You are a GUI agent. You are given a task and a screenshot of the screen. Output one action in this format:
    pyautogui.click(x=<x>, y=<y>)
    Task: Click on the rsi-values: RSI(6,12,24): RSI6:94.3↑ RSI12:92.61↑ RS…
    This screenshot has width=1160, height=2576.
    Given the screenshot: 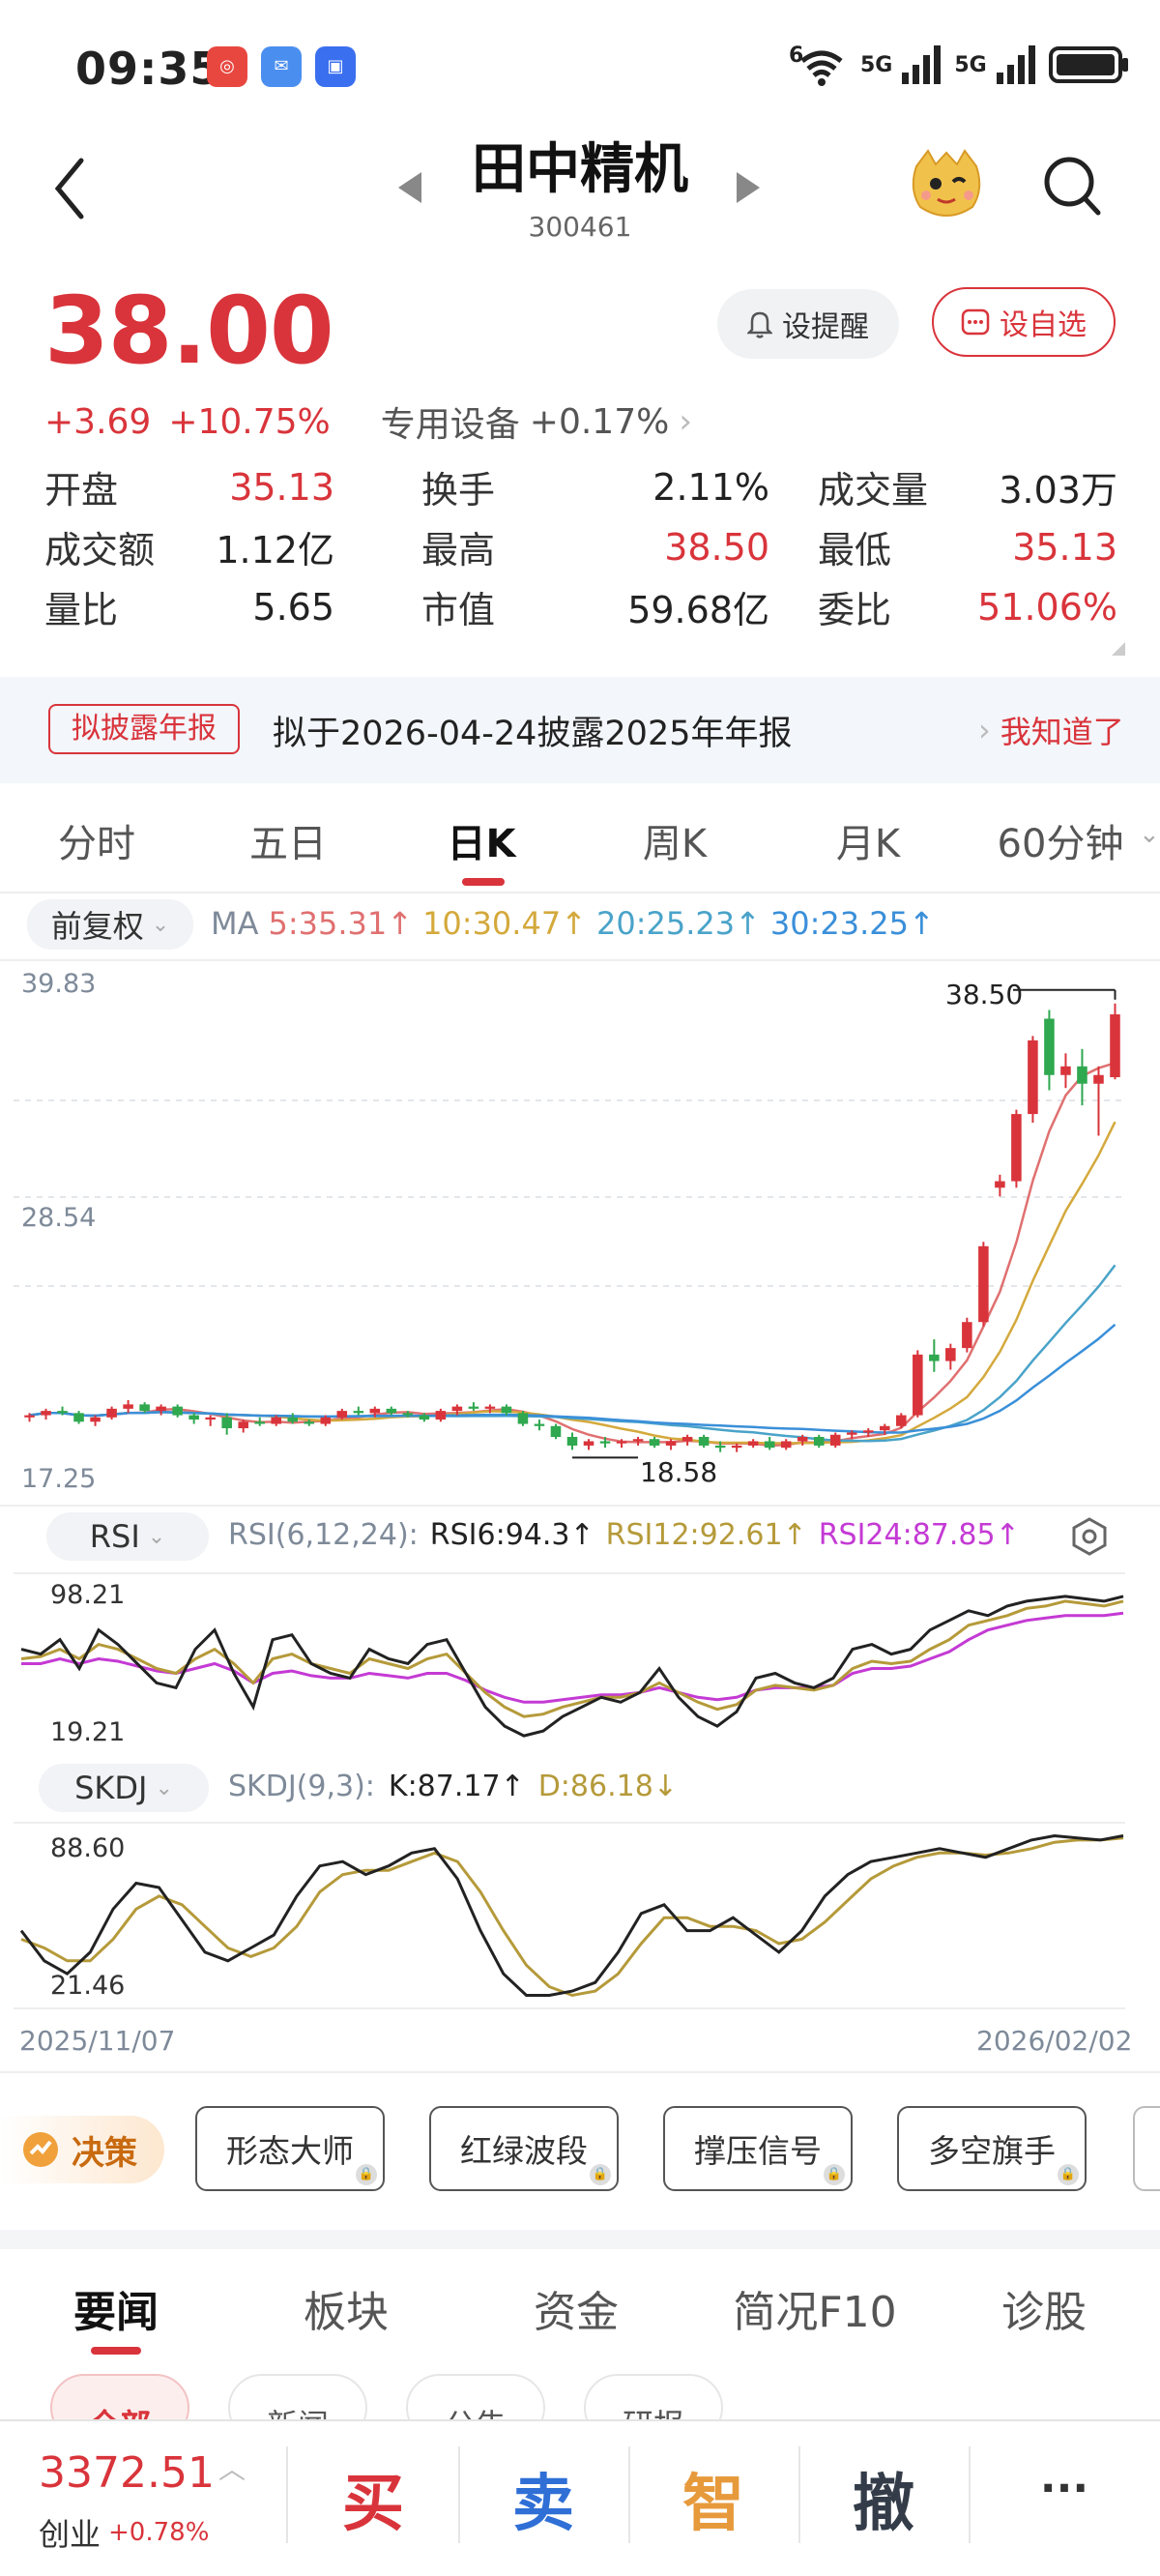 What is the action you would take?
    pyautogui.click(x=624, y=1535)
    